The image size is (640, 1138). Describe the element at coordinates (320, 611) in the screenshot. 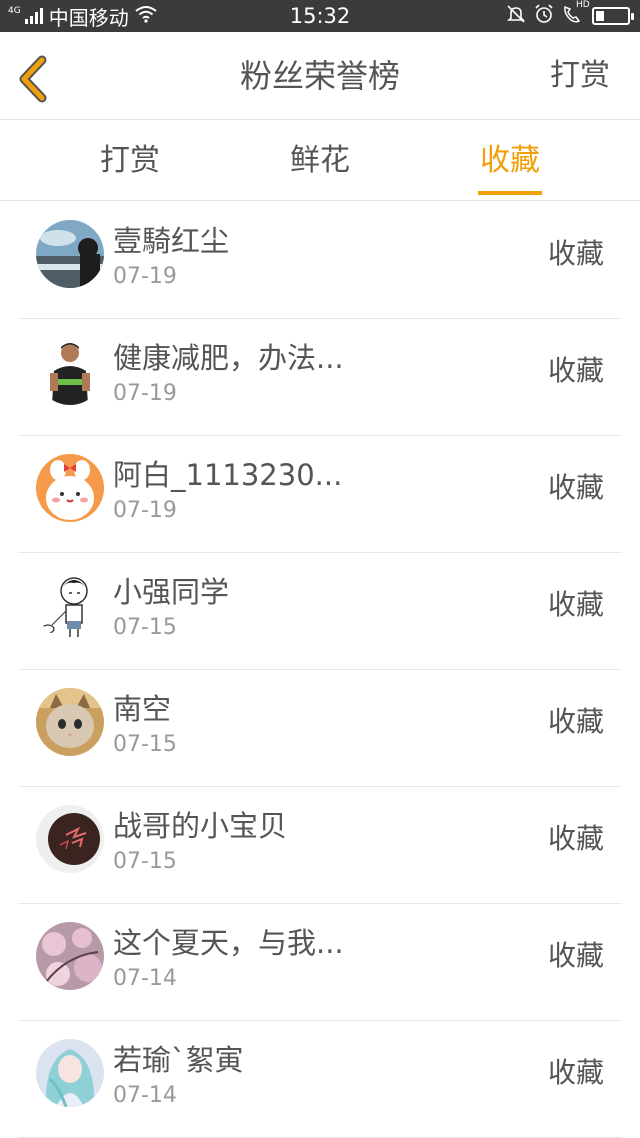

I see `list-item: 小强同学 07-15 收藏` at that location.